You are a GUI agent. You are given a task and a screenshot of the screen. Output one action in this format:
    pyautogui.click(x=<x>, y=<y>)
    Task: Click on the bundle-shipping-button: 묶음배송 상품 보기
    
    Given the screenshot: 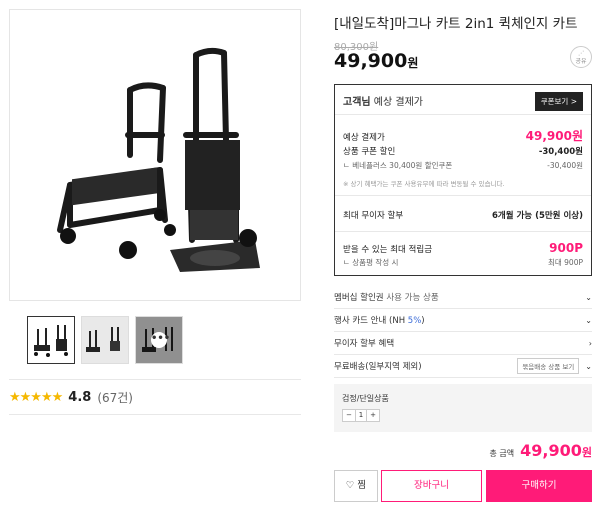 What is the action you would take?
    pyautogui.click(x=548, y=366)
    